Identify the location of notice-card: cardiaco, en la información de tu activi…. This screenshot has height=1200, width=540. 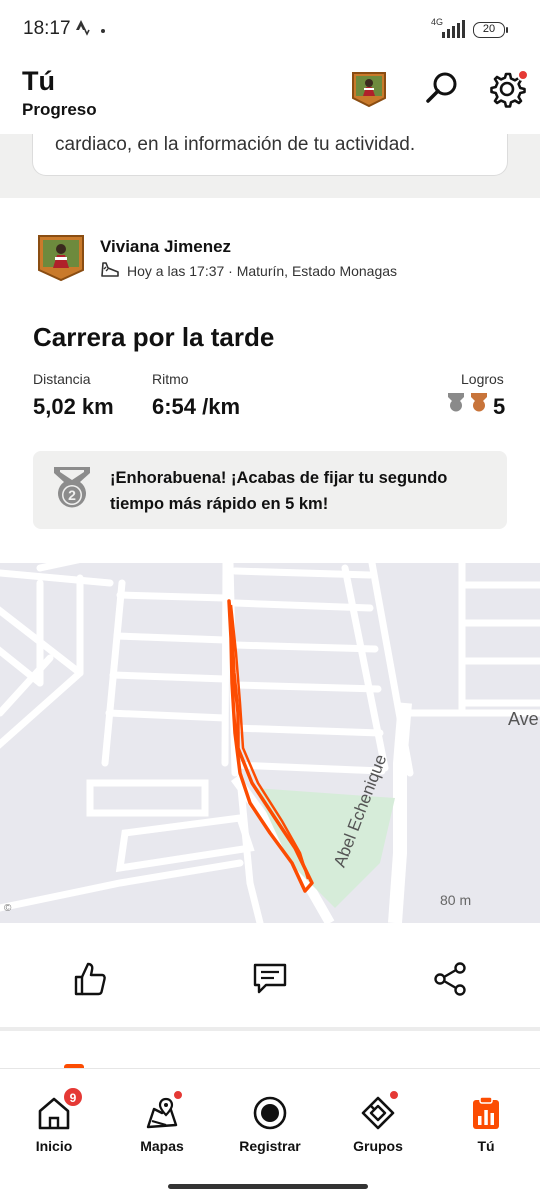
(270, 155).